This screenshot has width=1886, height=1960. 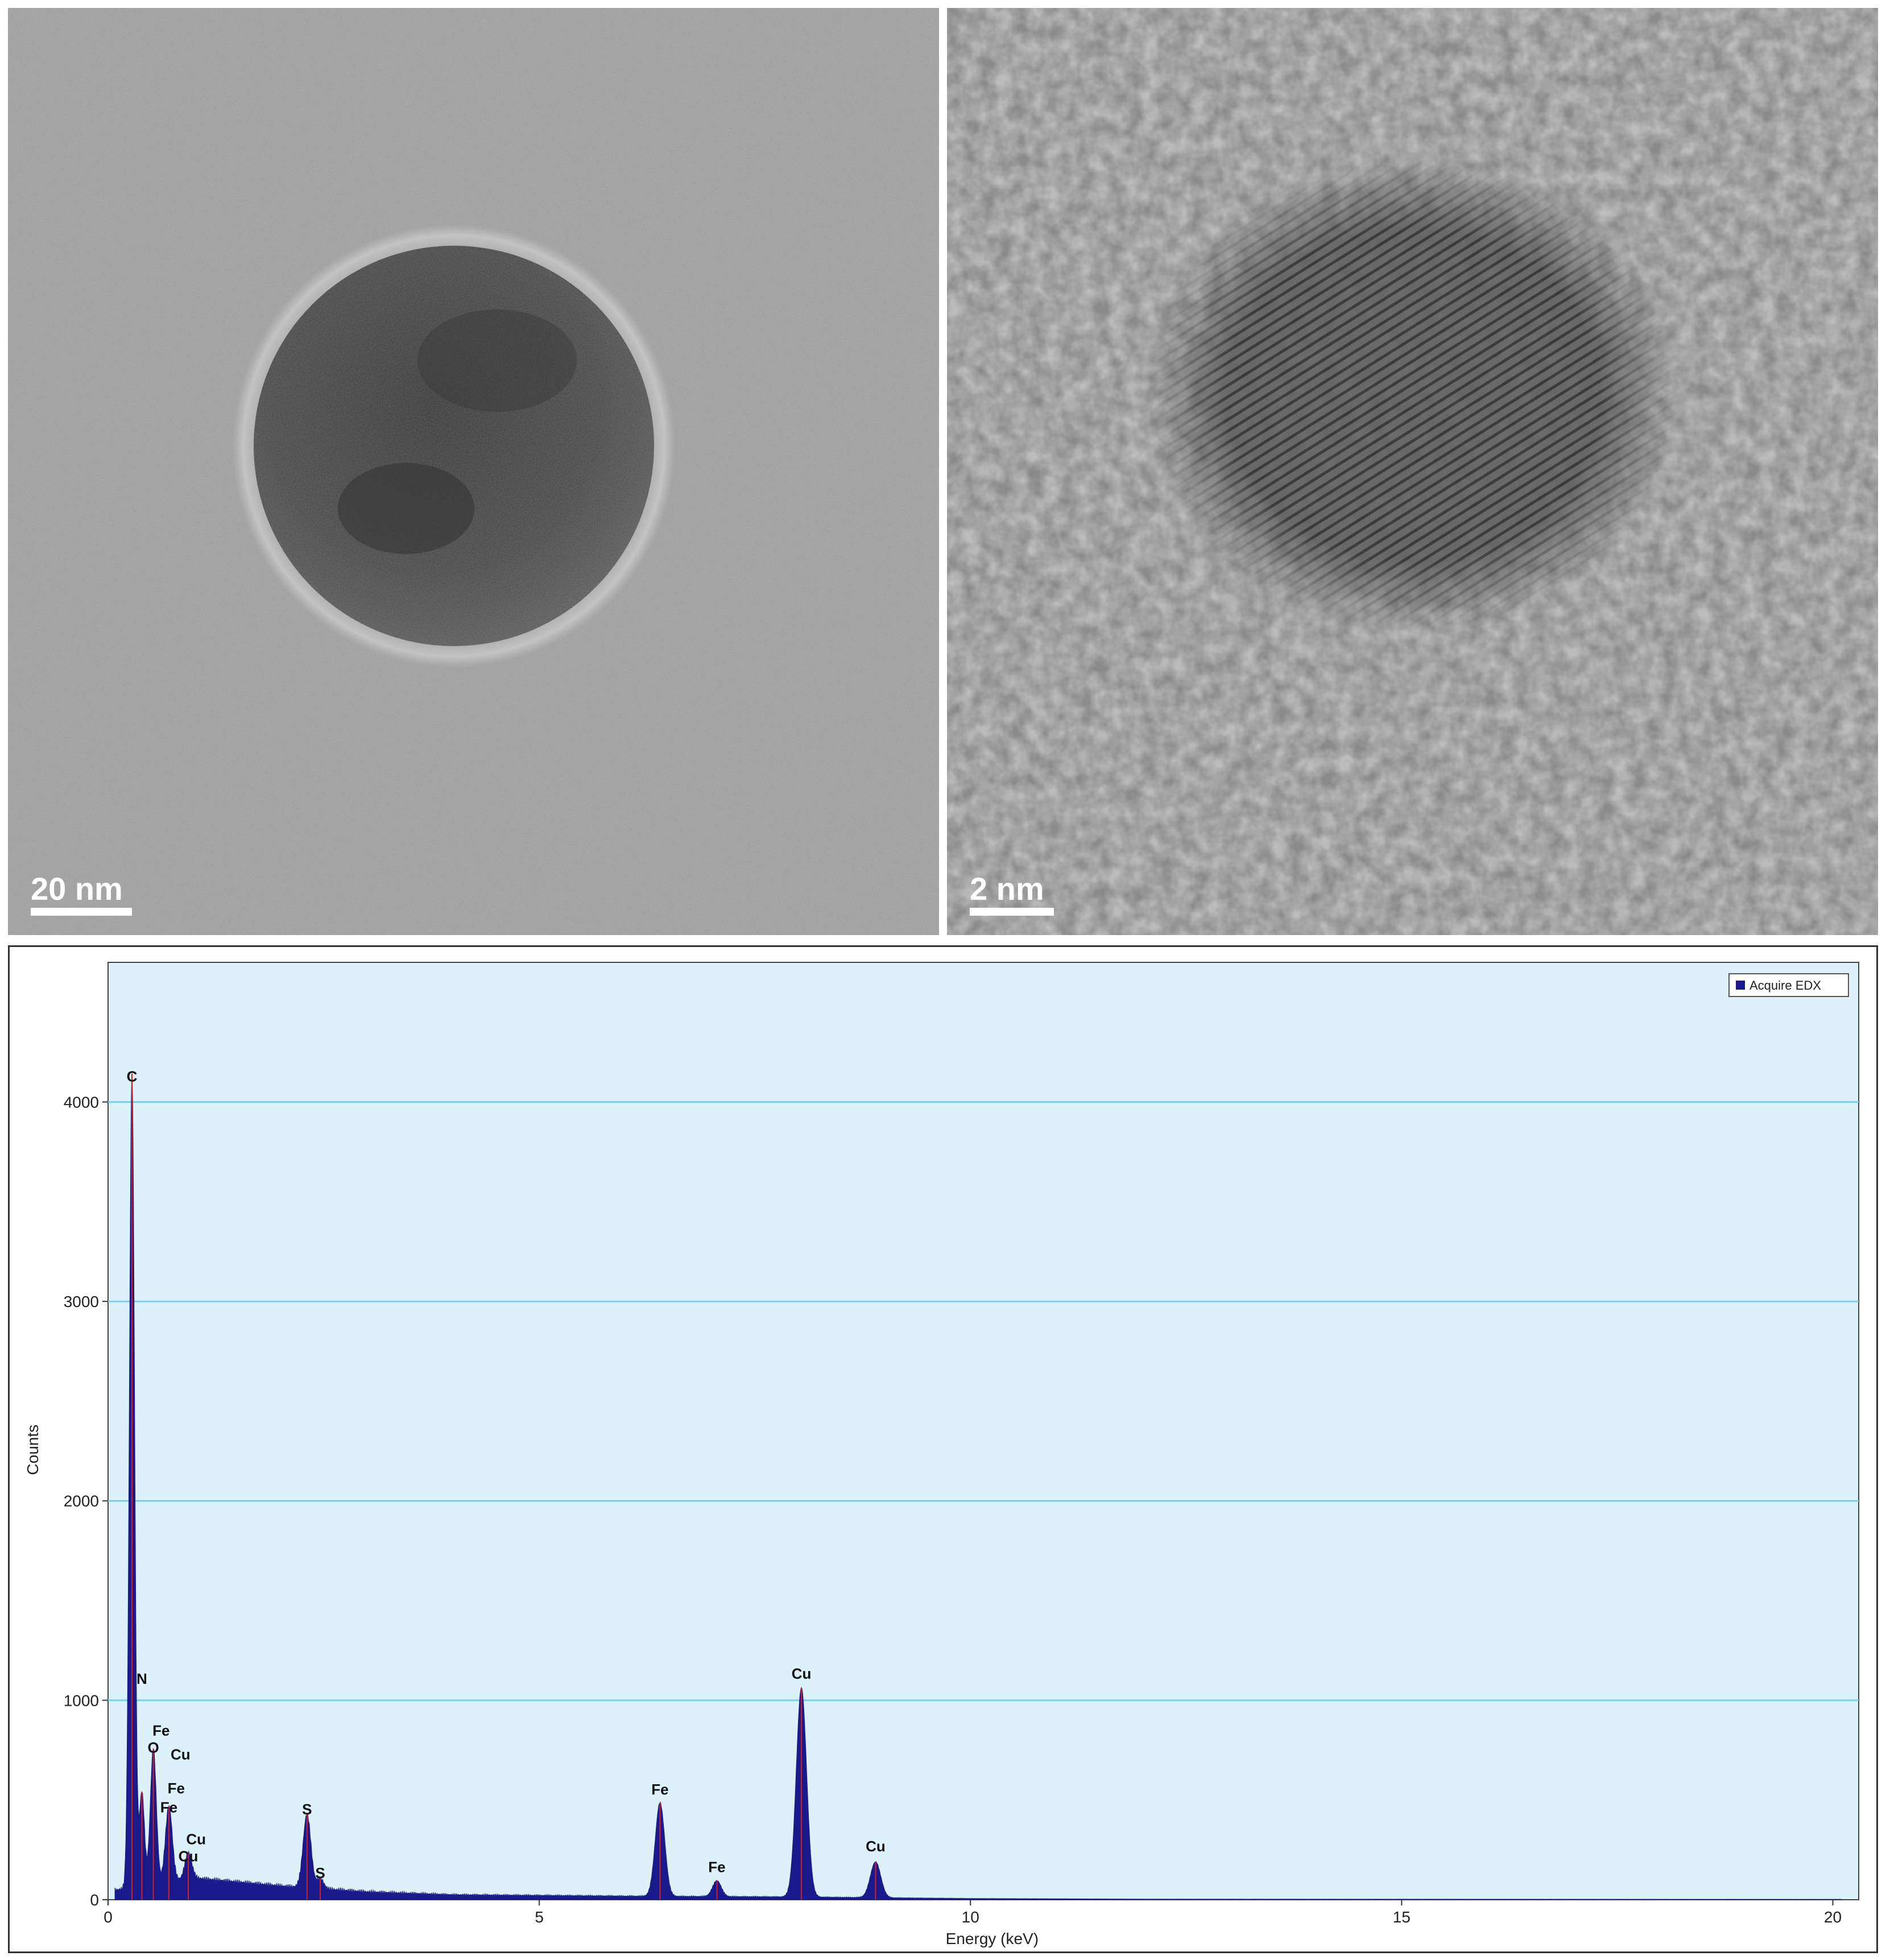 I want to click on legend-swatch, so click(x=1740, y=985).